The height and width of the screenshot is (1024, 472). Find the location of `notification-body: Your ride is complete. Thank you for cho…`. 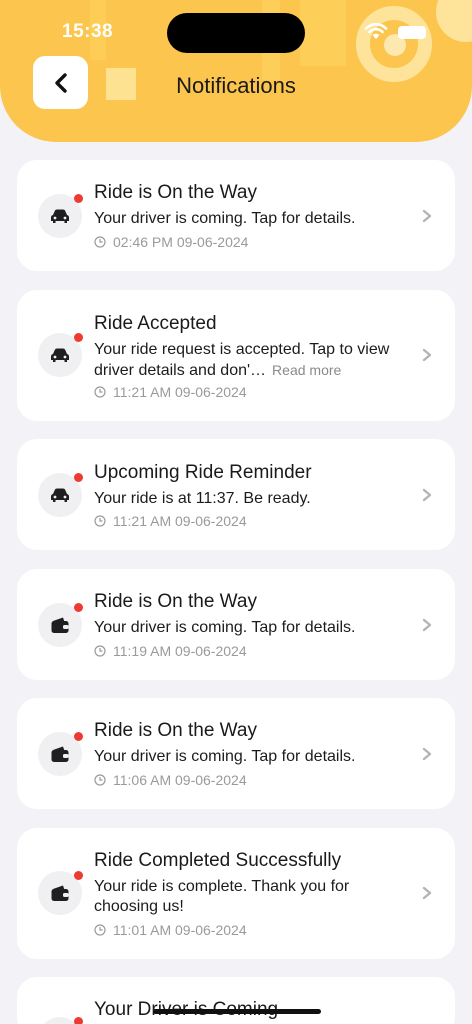

notification-body: Your ride is complete. Thank you for cho… is located at coordinates (222, 896).